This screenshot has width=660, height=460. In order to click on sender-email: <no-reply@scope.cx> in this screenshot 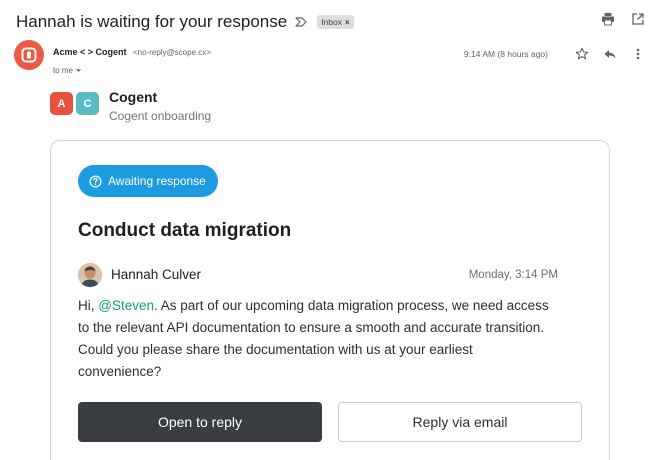, I will do `click(171, 52)`.